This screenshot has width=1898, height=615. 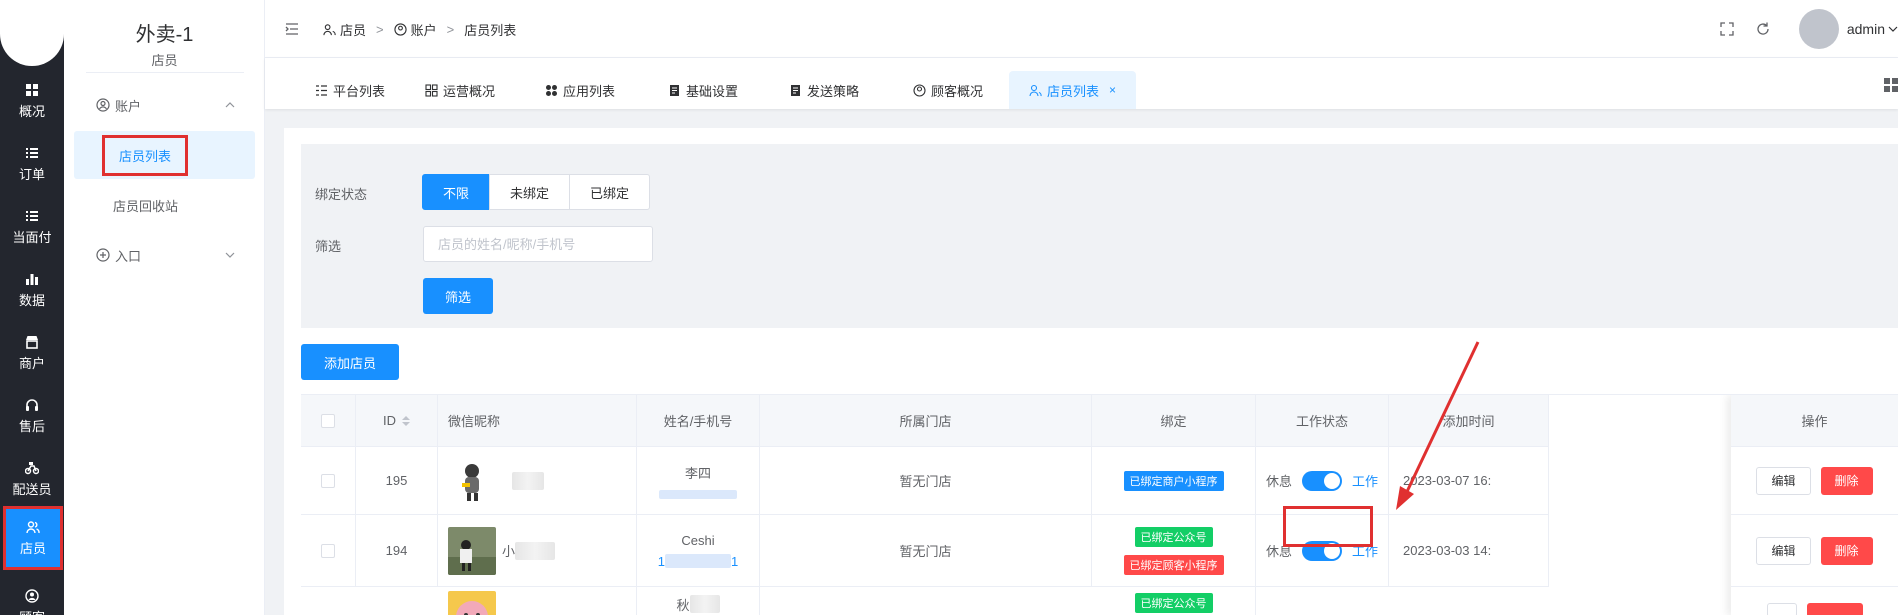 I want to click on rail-item-overview: 概况, so click(x=32, y=101).